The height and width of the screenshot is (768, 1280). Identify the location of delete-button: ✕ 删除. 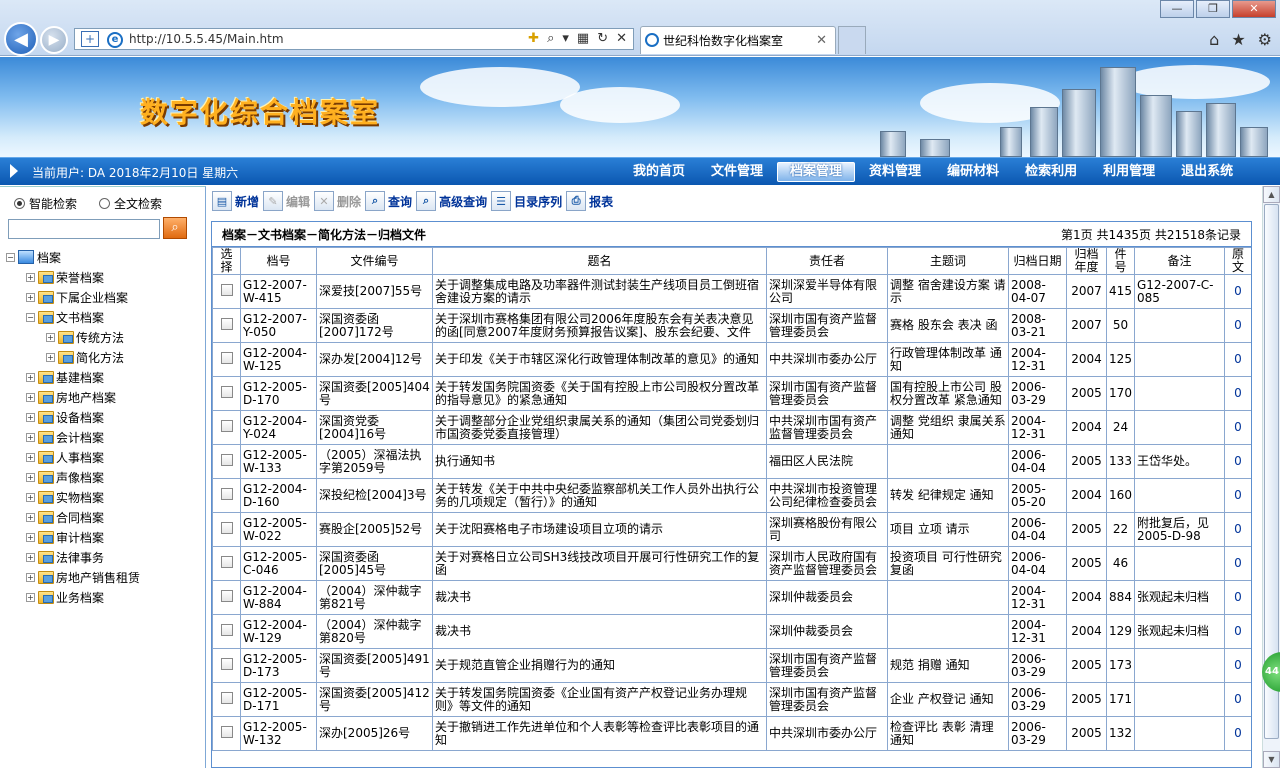
(337, 201).